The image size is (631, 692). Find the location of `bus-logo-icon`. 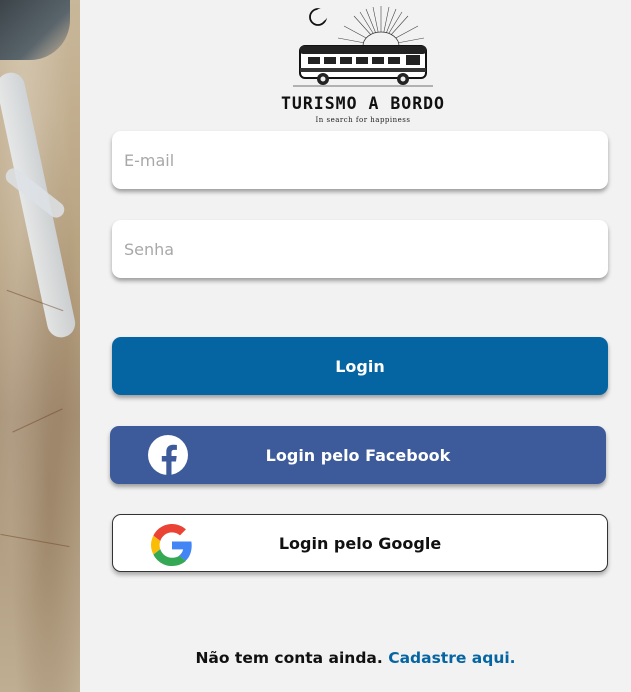

bus-logo-icon is located at coordinates (363, 46).